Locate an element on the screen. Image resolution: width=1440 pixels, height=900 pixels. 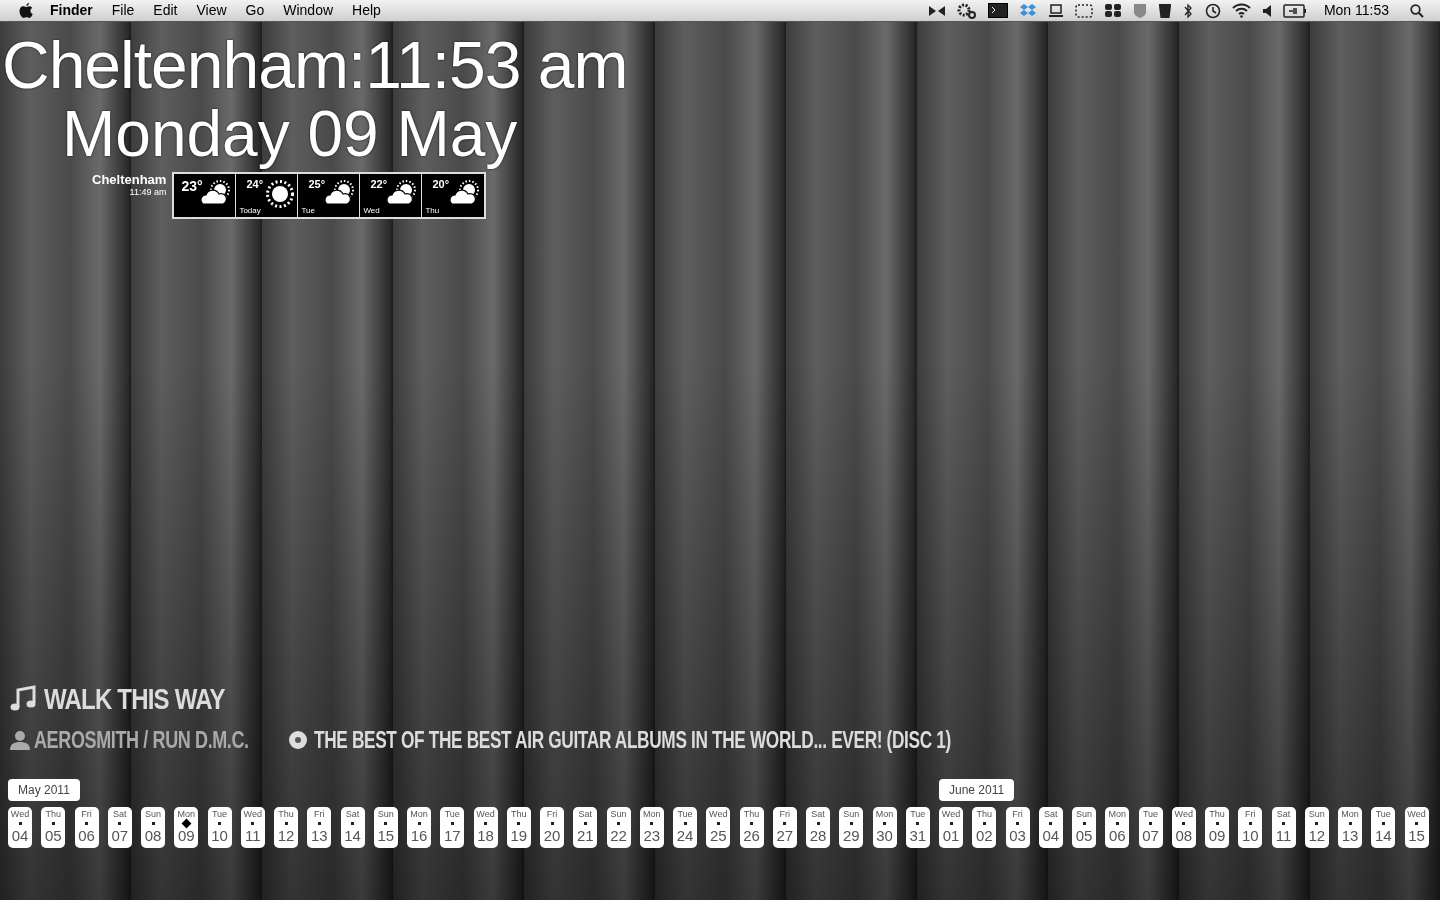
weather-location: Cheltenham is located at coordinates (129, 179).